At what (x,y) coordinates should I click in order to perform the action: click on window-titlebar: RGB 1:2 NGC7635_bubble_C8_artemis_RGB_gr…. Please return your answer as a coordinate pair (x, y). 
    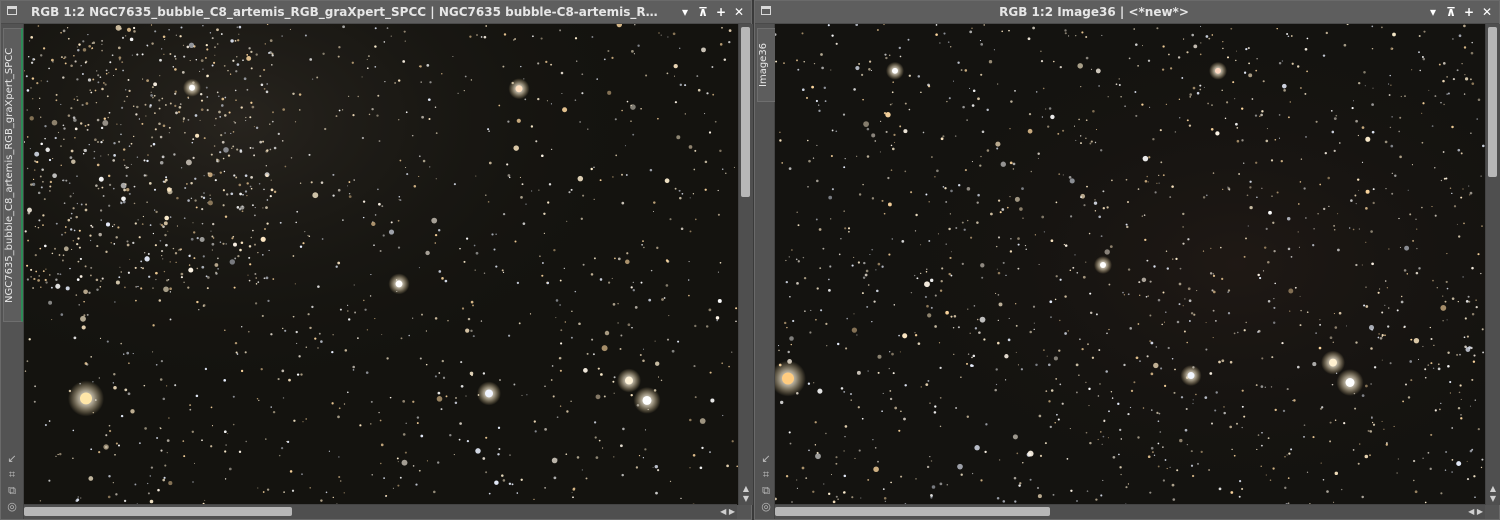
    Looking at the image, I should click on (376, 12).